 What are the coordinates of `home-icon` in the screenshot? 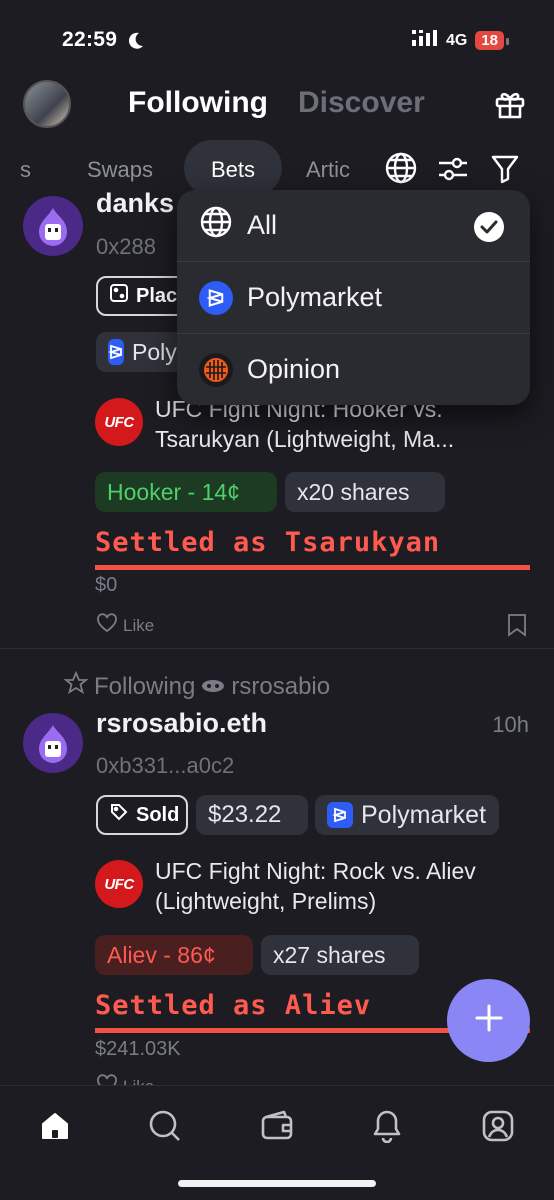 It's located at (55, 1126).